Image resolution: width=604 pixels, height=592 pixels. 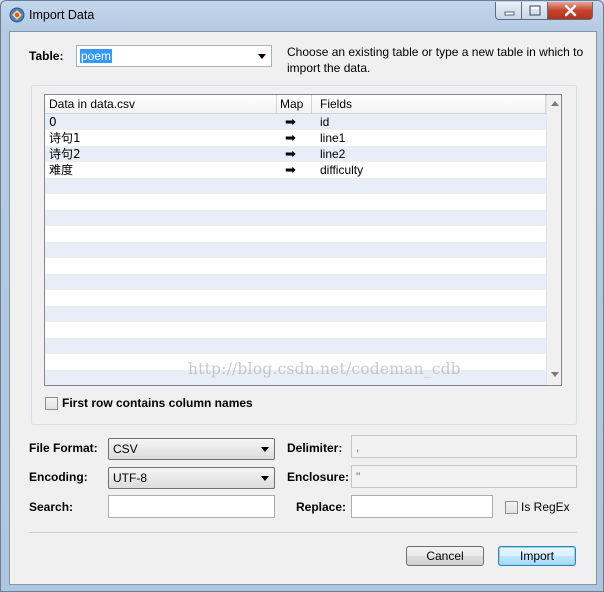 I want to click on table-row: 0 ➡ id, so click(x=295, y=122).